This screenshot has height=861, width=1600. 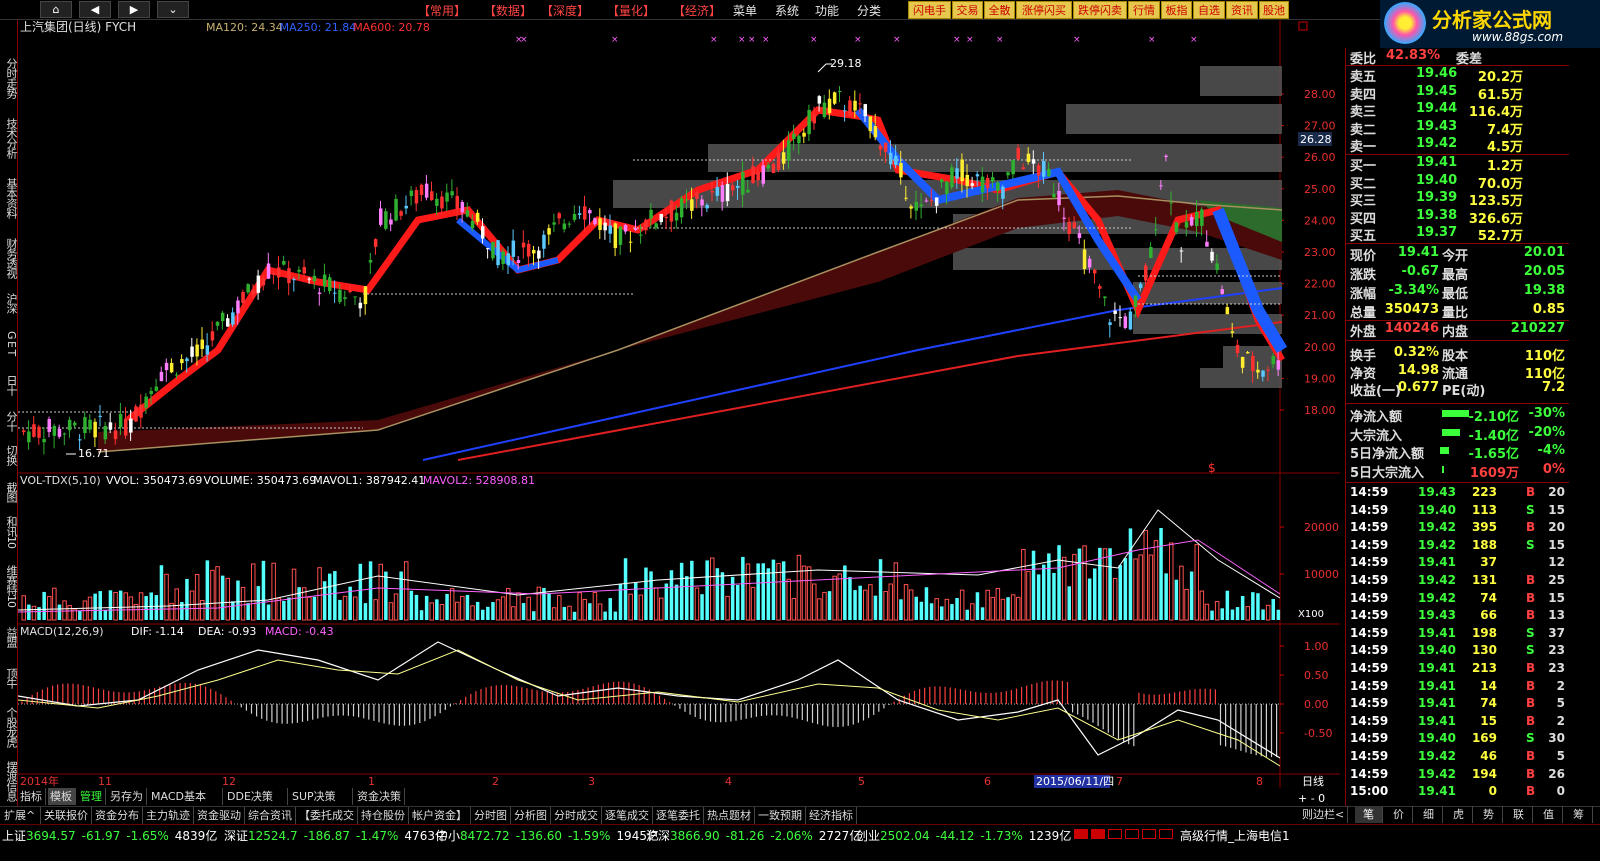 What do you see at coordinates (9, 727) in the screenshot?
I see `left-tab: 个股龙虎` at bounding box center [9, 727].